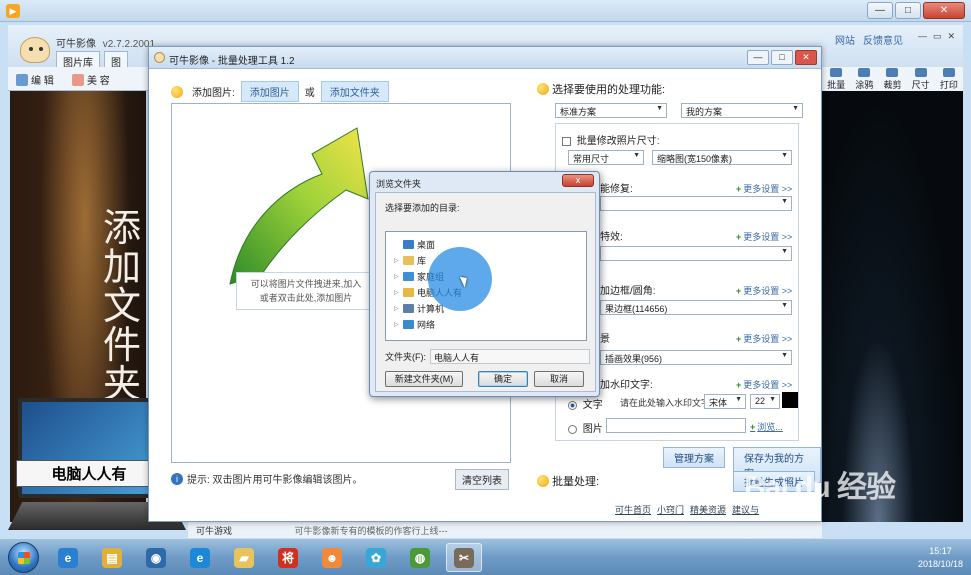  What do you see at coordinates (696, 307) in the screenshot?
I see `border-select: 果边框(114656)` at bounding box center [696, 307].